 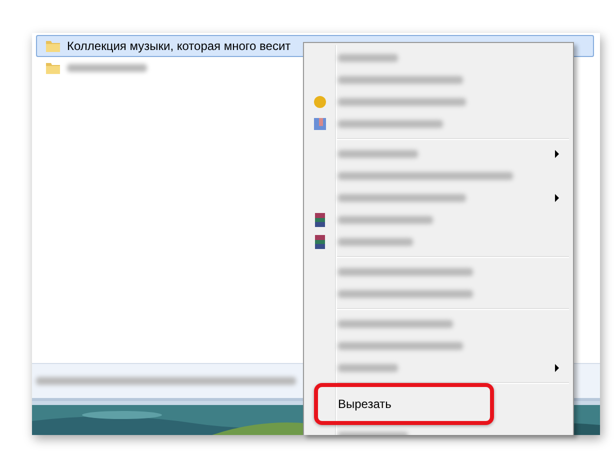 What do you see at coordinates (179, 46) in the screenshot?
I see `file-name: Коллекция музыки, которая много весит` at bounding box center [179, 46].